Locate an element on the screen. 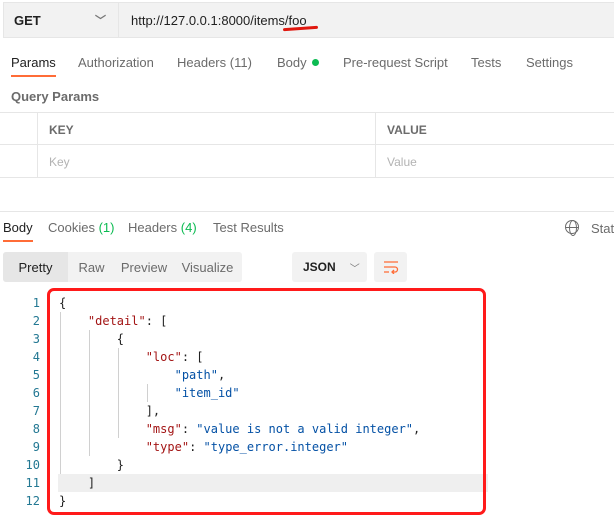 The width and height of the screenshot is (614, 519). format-tabs: Pretty Raw Preview Visualize is located at coordinates (122, 267).